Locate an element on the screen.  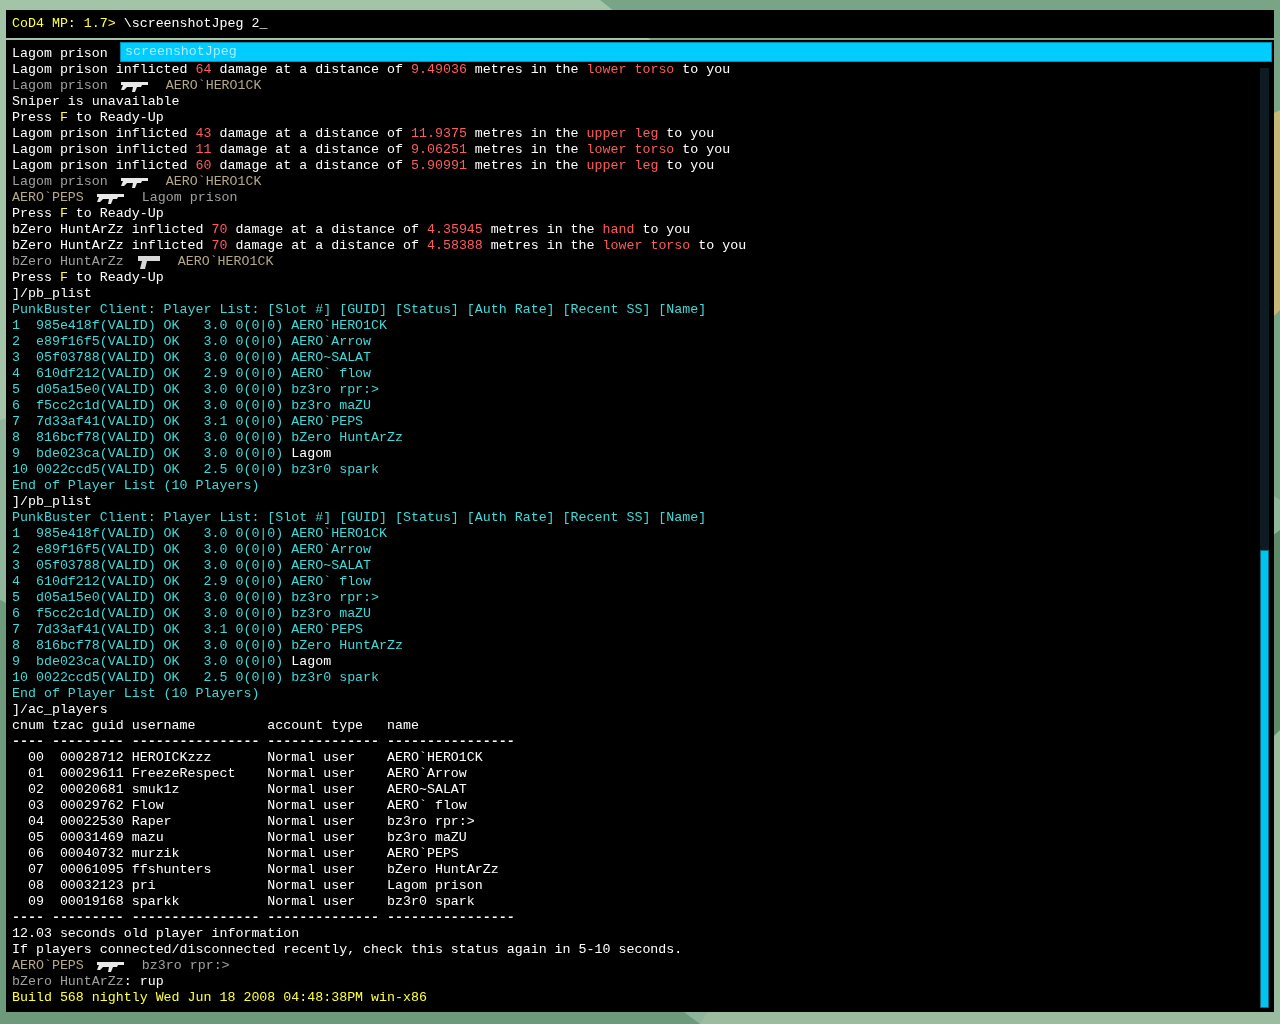
scrollbar-thumb is located at coordinates (1264, 779).